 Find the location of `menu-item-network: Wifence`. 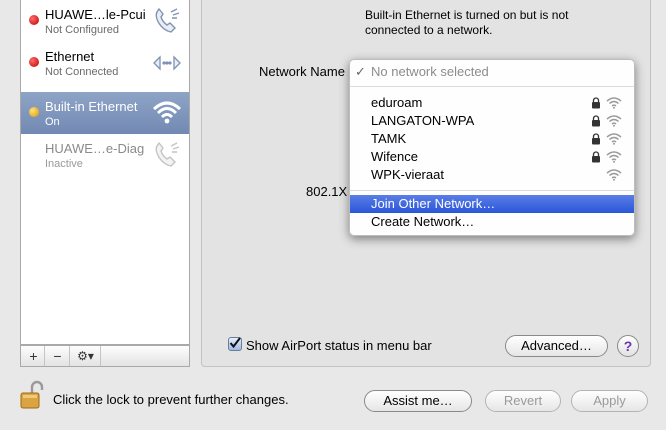

menu-item-network: Wifence is located at coordinates (492, 157).